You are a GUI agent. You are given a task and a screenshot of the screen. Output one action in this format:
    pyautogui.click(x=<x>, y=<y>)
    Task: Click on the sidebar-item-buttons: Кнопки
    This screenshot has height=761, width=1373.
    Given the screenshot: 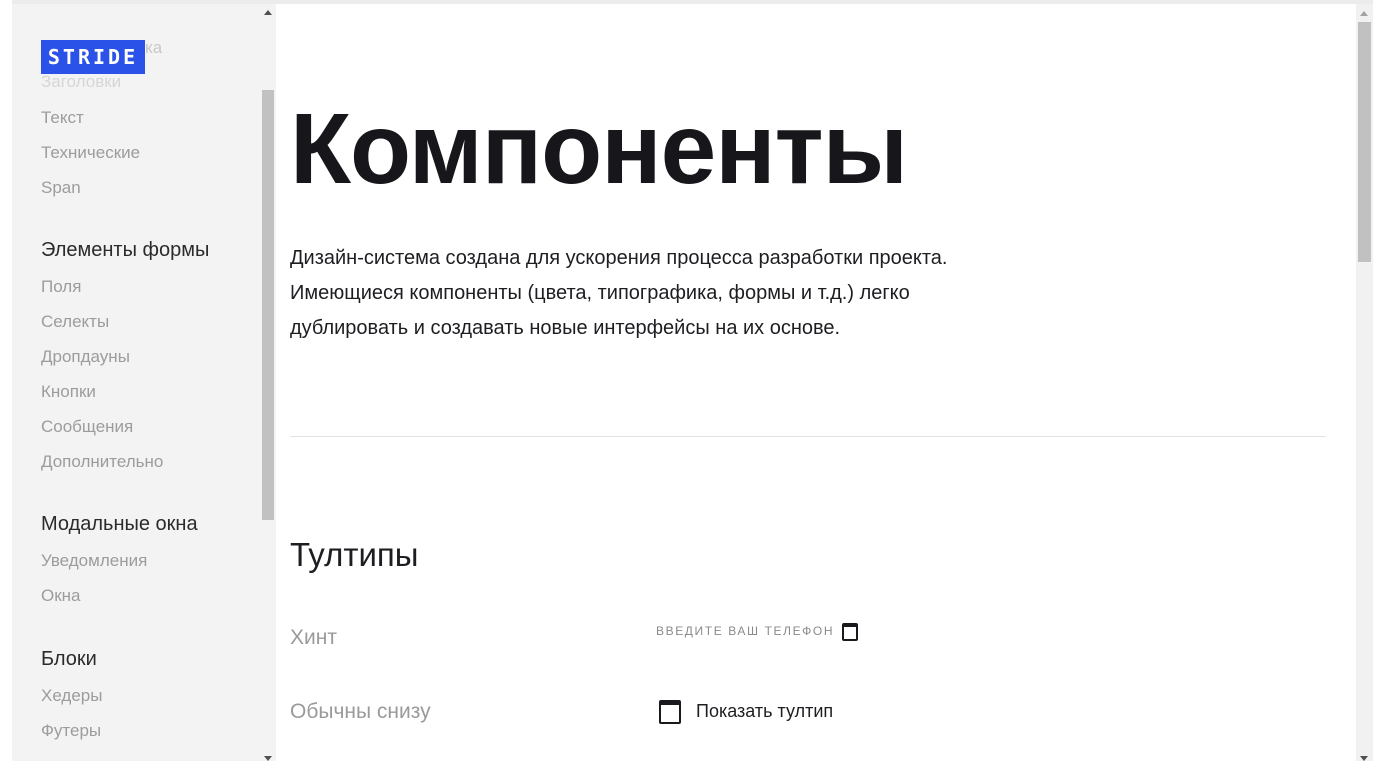 What is the action you would take?
    pyautogui.click(x=68, y=392)
    